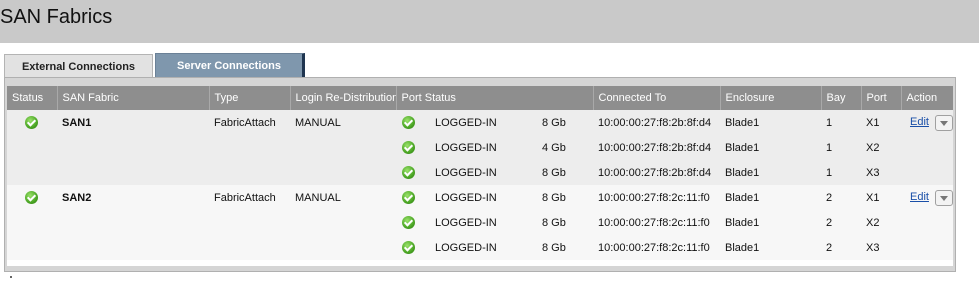 The width and height of the screenshot is (979, 281). What do you see at coordinates (927, 98) in the screenshot?
I see `column-header-action: Action` at bounding box center [927, 98].